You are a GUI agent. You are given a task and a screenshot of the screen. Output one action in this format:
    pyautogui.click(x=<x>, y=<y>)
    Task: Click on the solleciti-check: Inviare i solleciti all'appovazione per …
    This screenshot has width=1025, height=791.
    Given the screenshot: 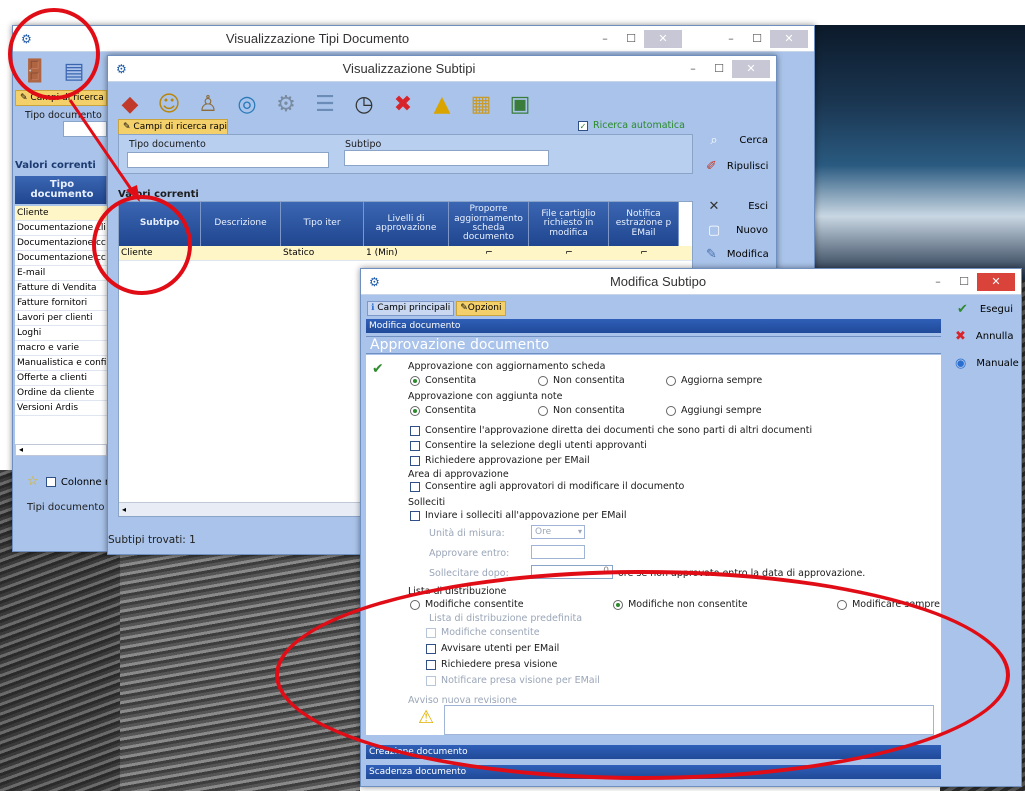 What is the action you would take?
    pyautogui.click(x=518, y=515)
    